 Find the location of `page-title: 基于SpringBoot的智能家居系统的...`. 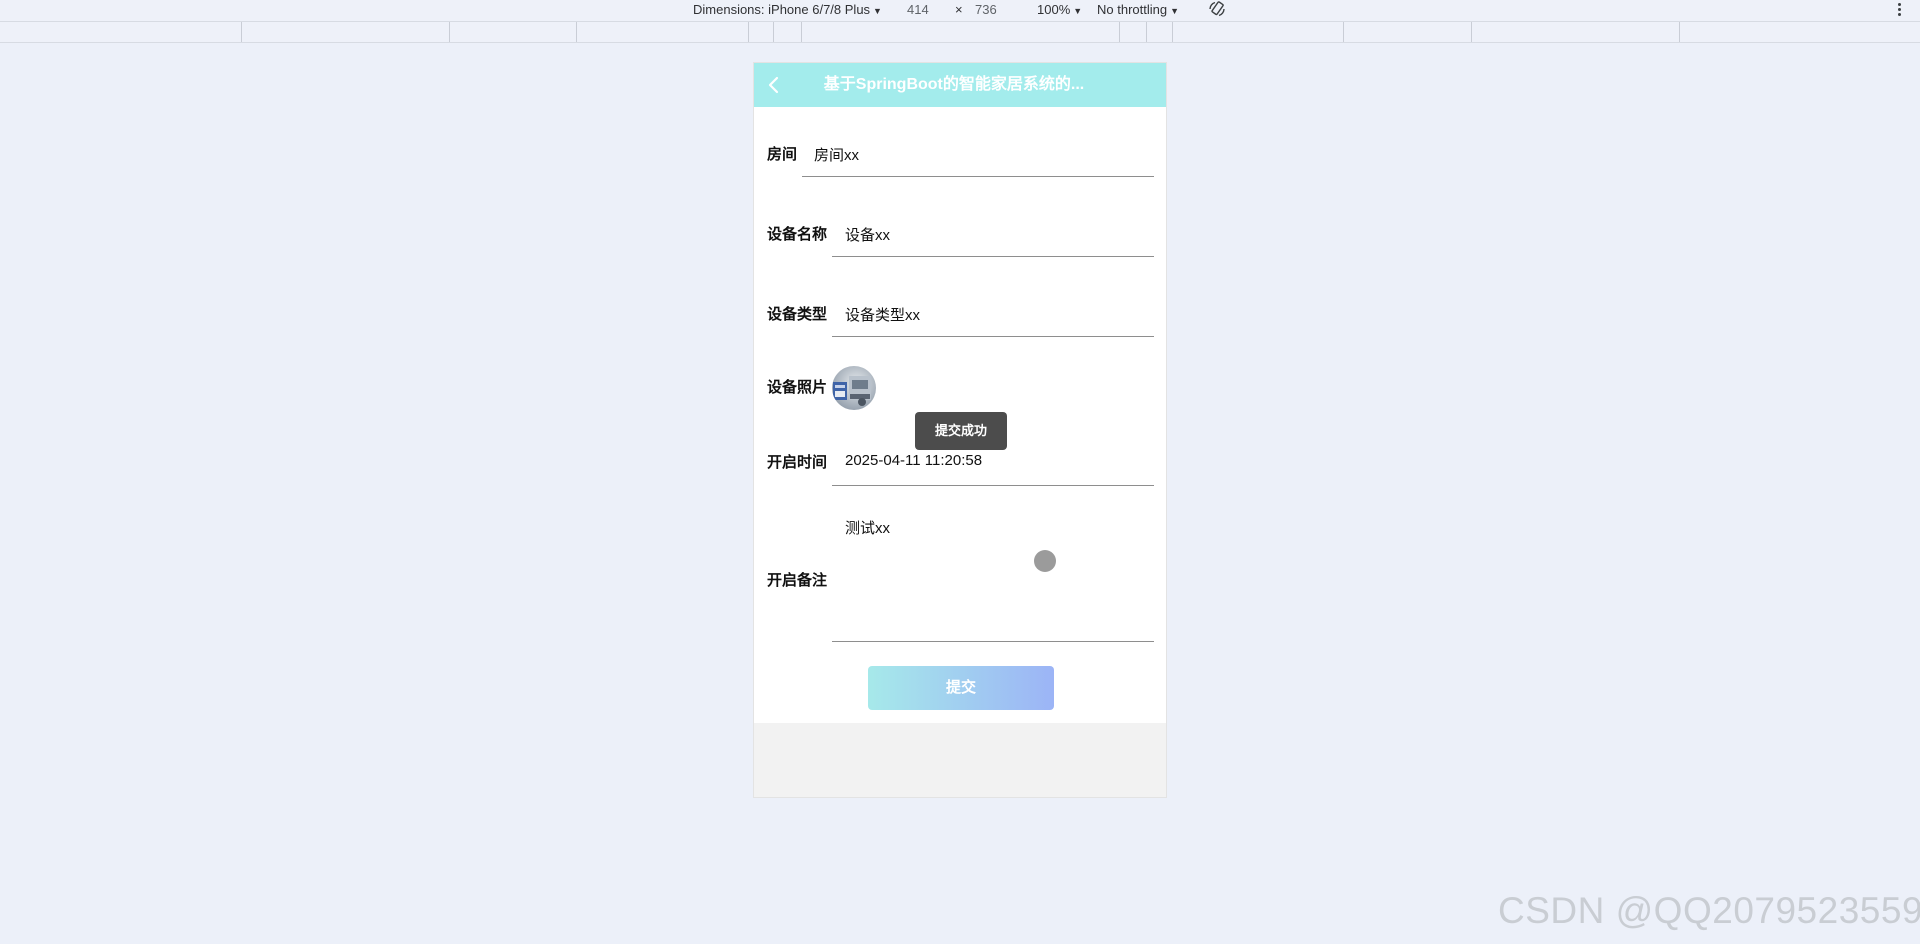

page-title: 基于SpringBoot的智能家居系统的... is located at coordinates (954, 84).